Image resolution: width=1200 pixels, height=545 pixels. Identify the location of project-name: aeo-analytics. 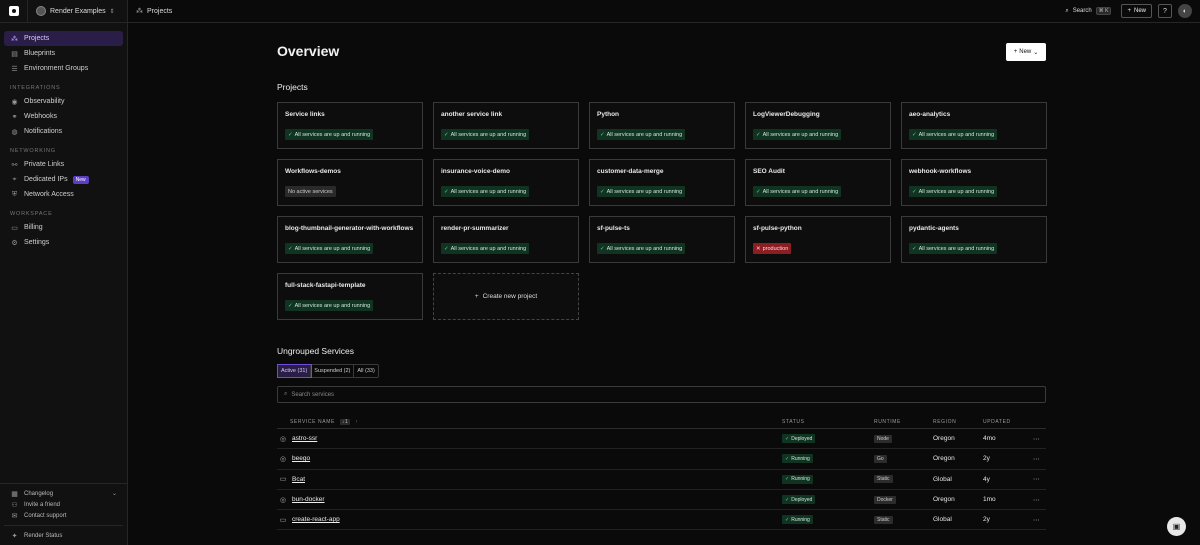
(930, 114).